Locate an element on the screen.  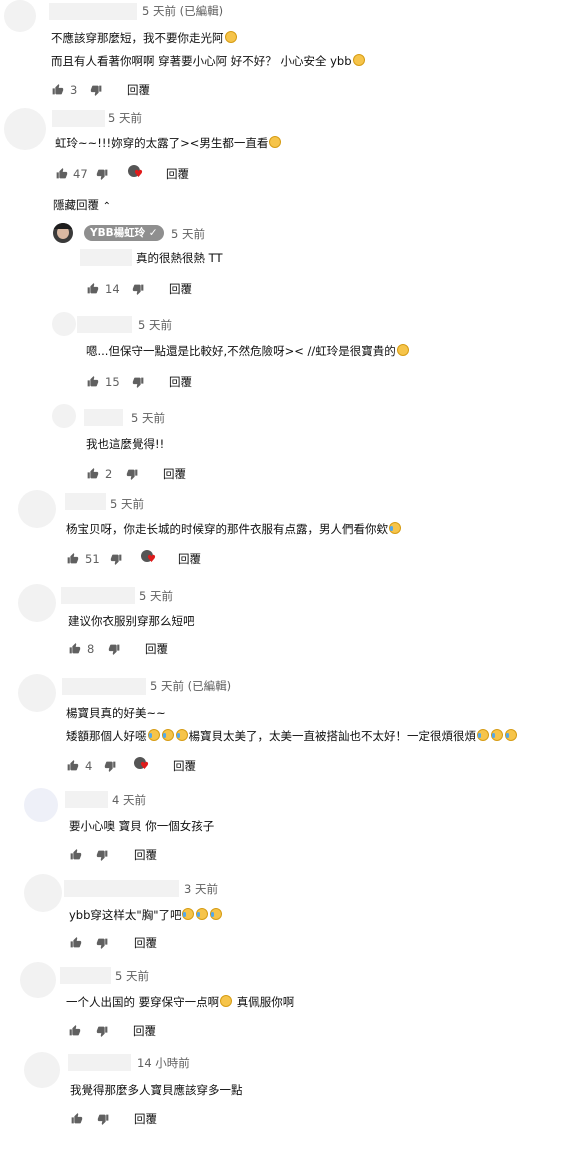
comment-actions: 回覆 is located at coordinates (129, 944).